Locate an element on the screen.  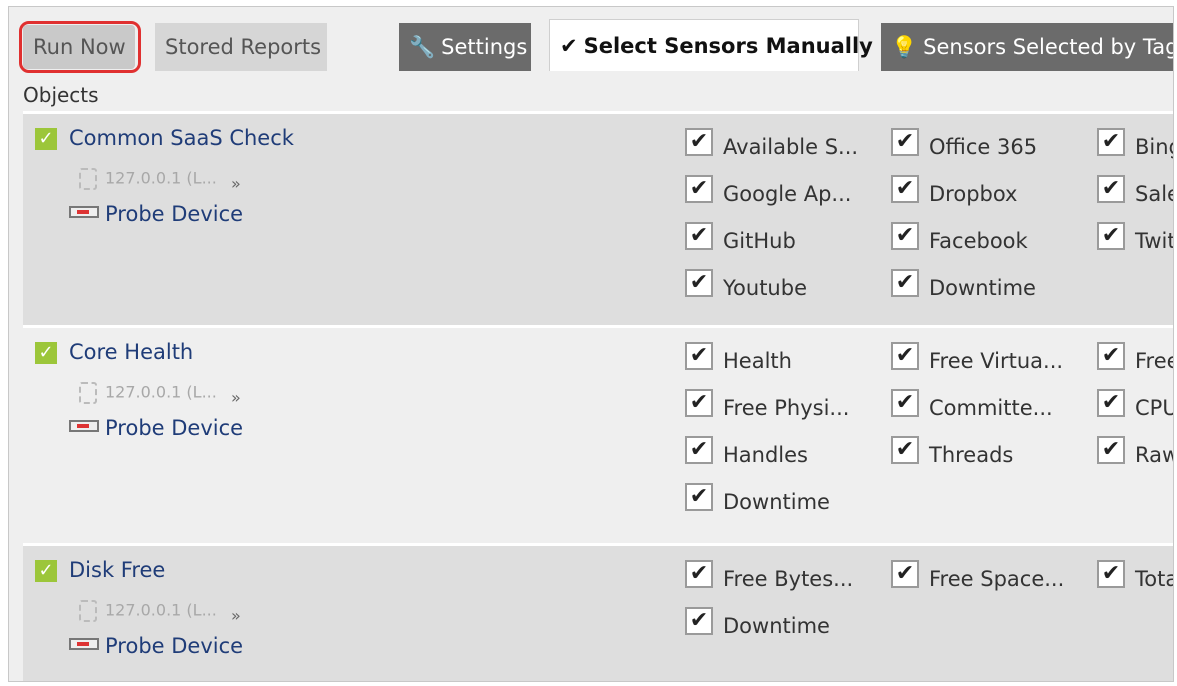
sensor-checkbox-item: ✔ Free is located at coordinates (1135, 359).